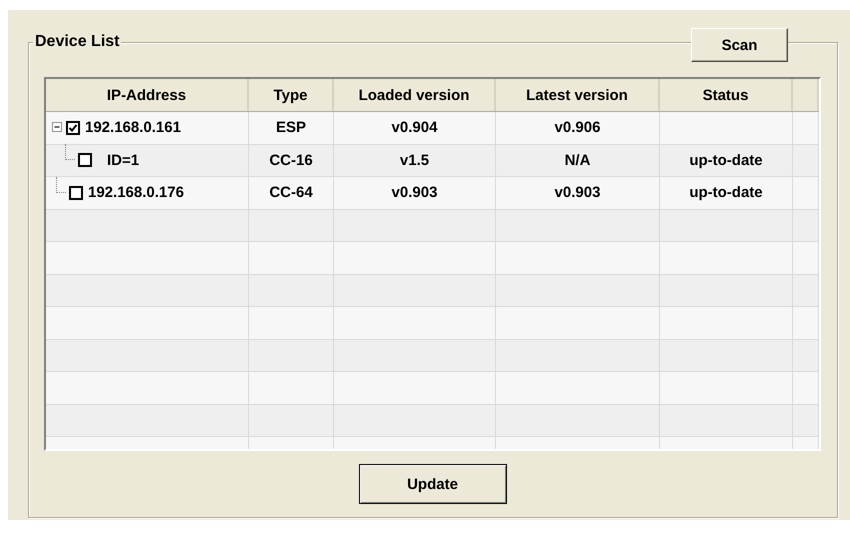 This screenshot has width=850, height=533. I want to click on table-cell: N/A, so click(577, 160).